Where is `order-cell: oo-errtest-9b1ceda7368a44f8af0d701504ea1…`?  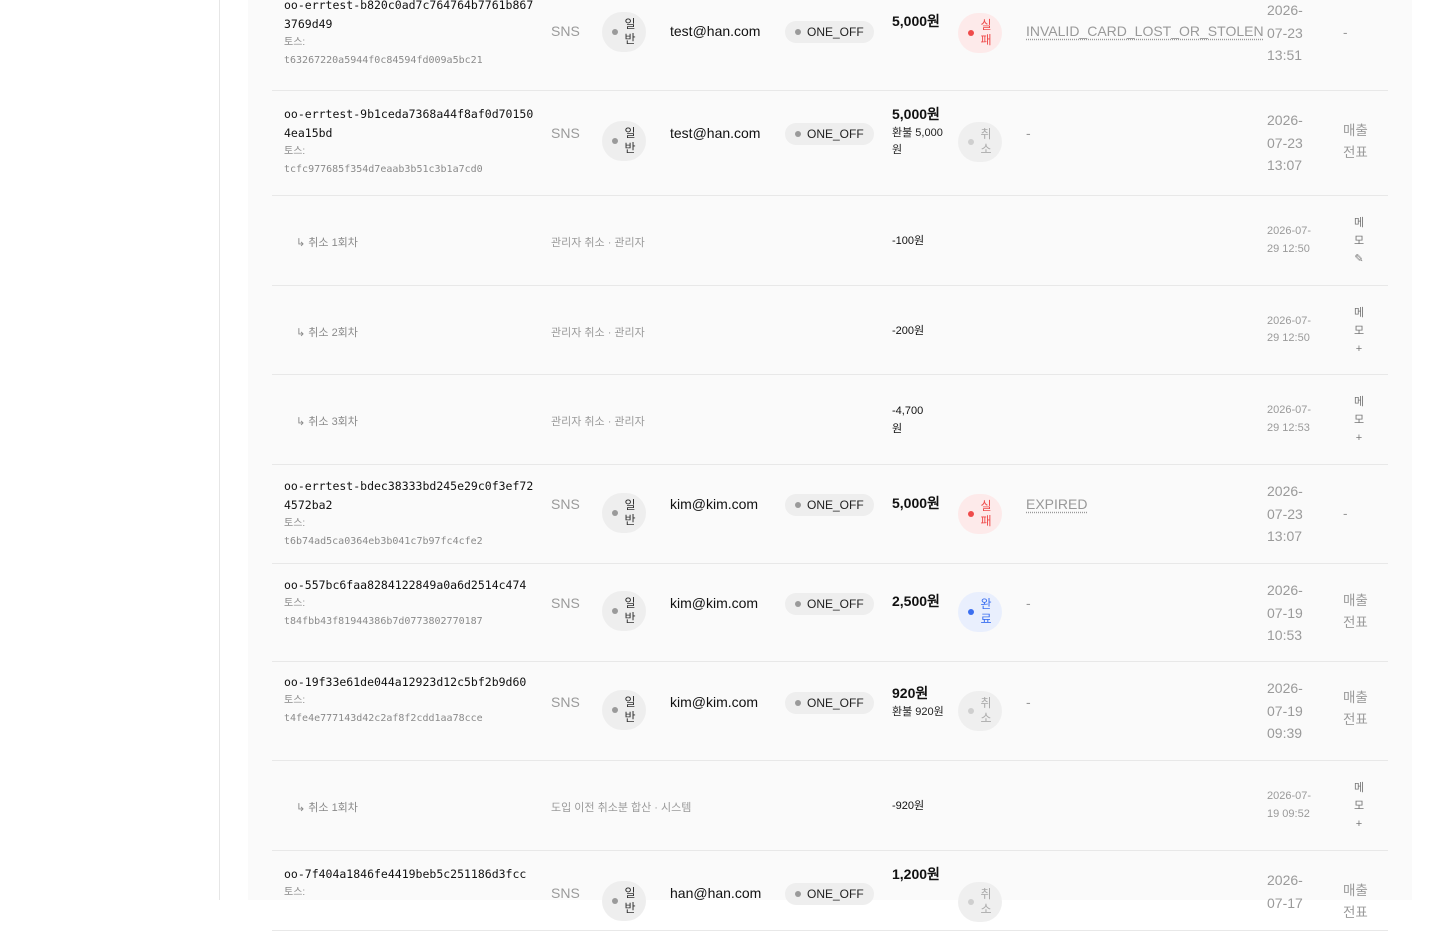 order-cell: oo-errtest-9b1ceda7368a44f8af0d701504ea1… is located at coordinates (410, 142).